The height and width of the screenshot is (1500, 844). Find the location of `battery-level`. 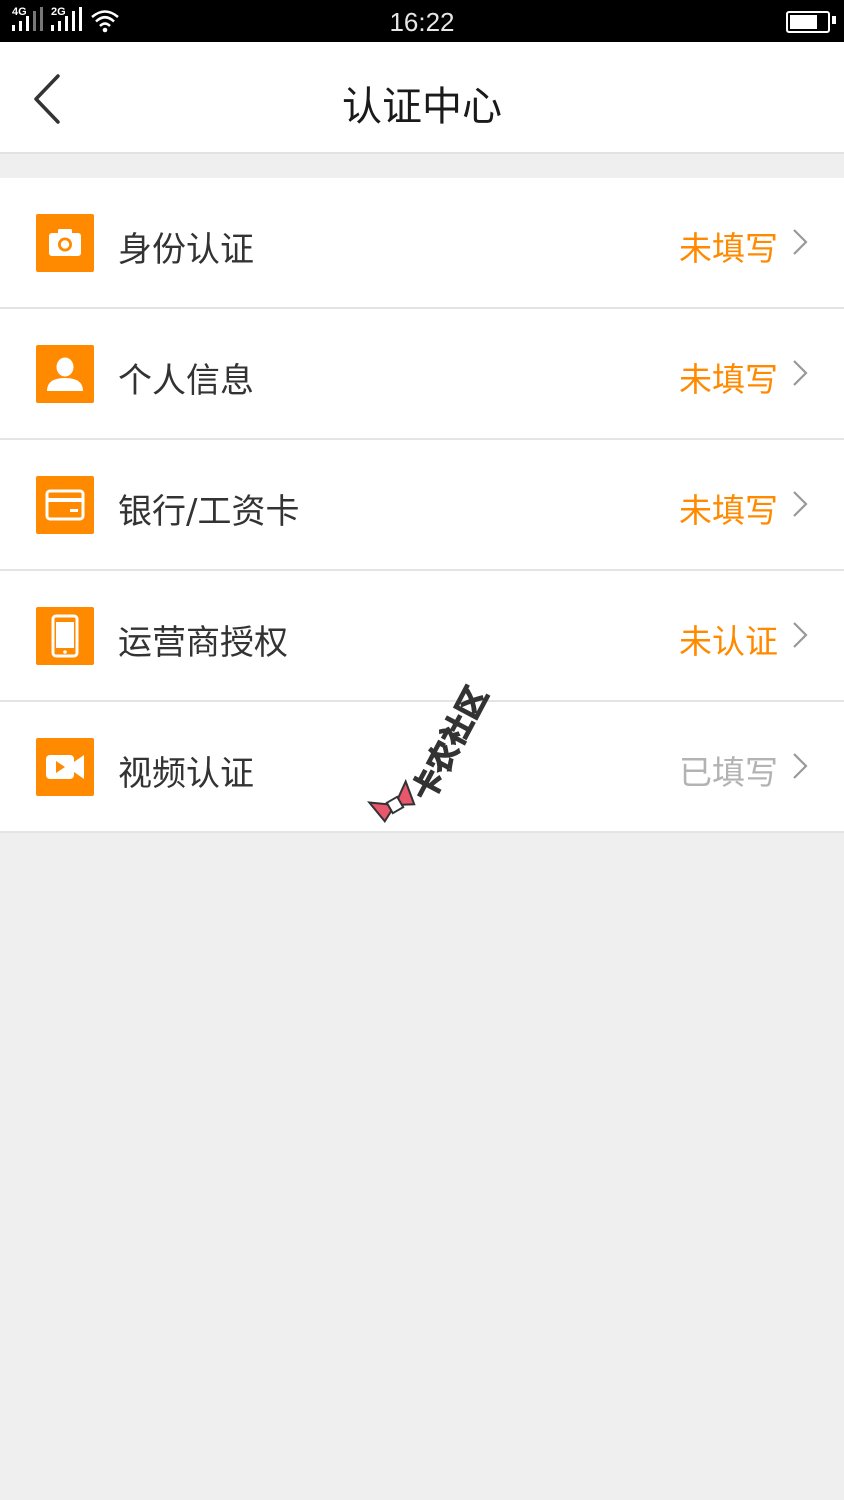

battery-level is located at coordinates (803, 22).